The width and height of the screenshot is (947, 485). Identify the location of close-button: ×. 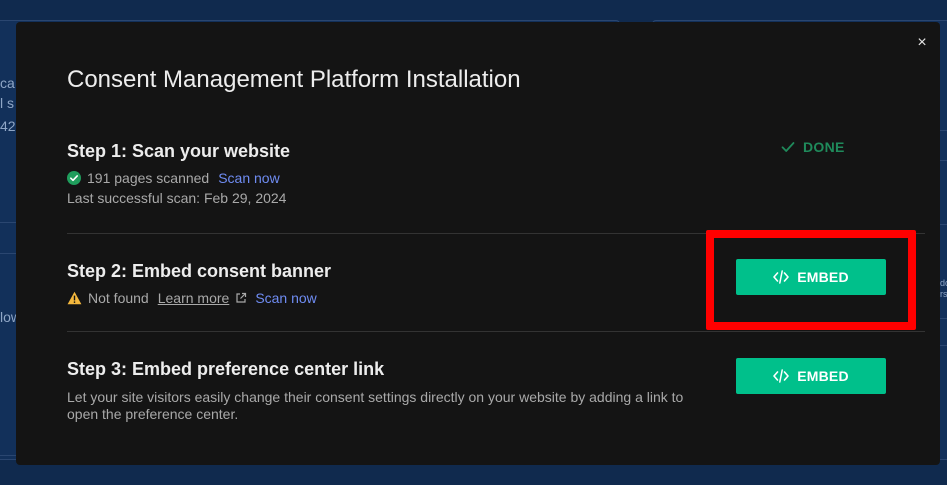
(922, 43).